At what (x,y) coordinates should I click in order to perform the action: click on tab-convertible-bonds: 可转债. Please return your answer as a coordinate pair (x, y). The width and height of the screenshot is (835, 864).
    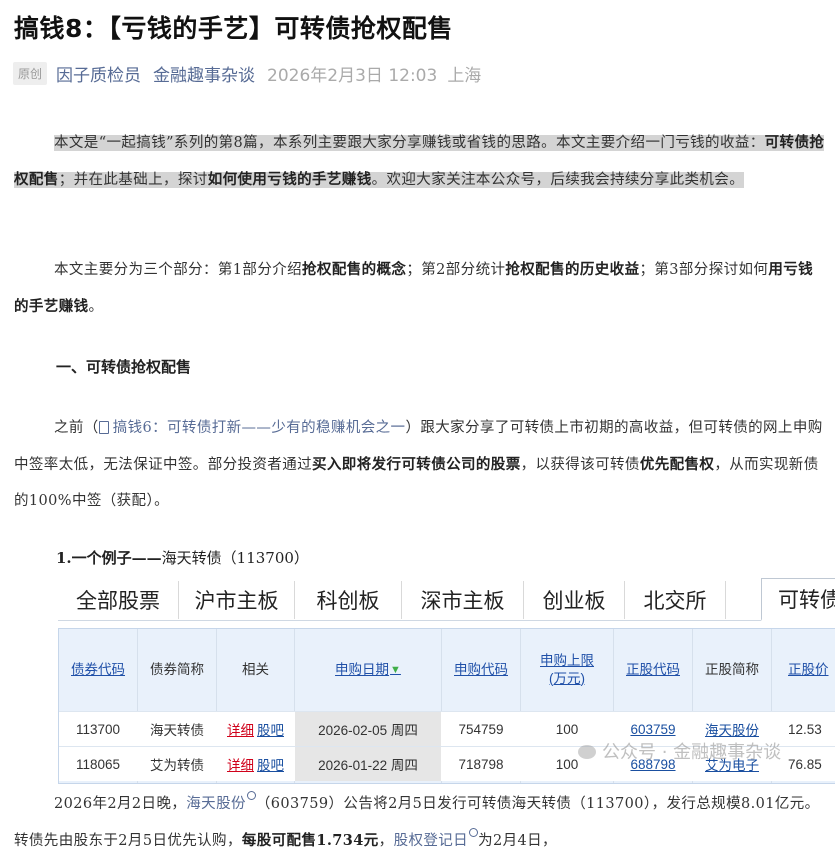
    Looking at the image, I should click on (798, 599).